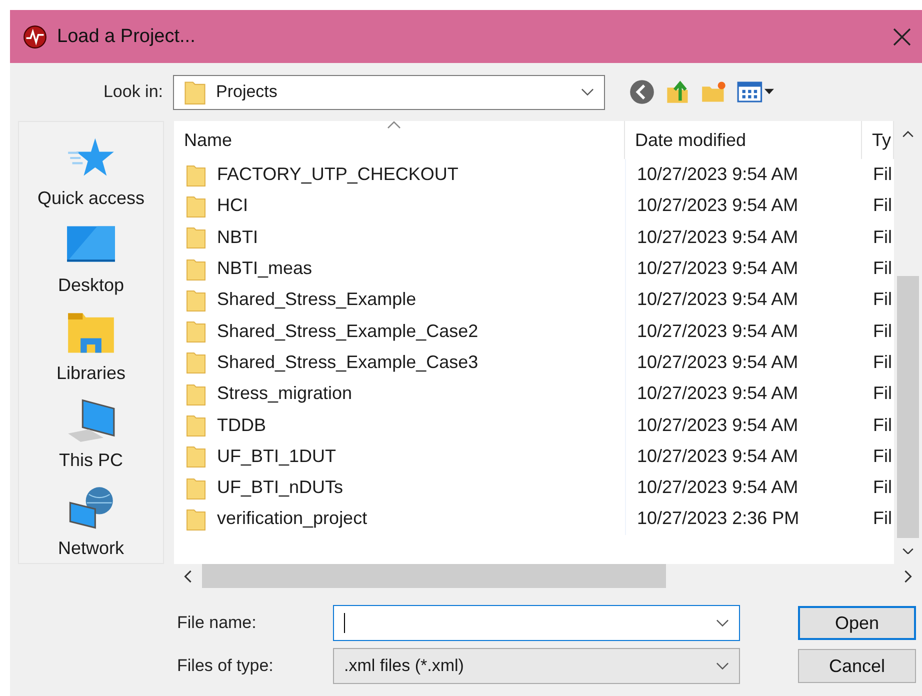  Describe the element at coordinates (347, 362) in the screenshot. I see `file-name: Shared_Stress_Example_Case3` at that location.